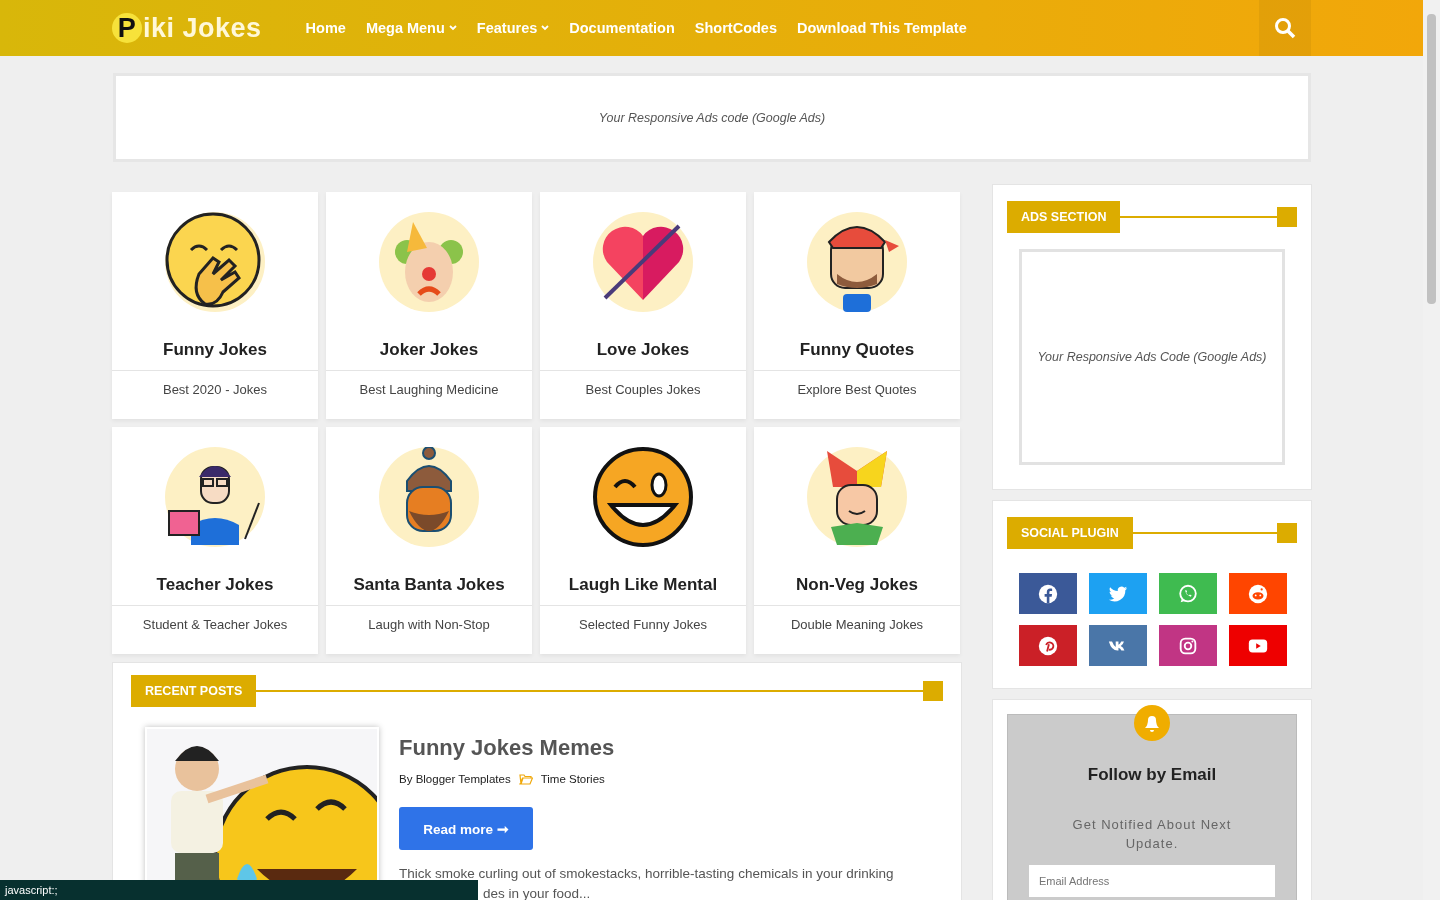 The height and width of the screenshot is (900, 1440). What do you see at coordinates (215, 540) in the screenshot?
I see `category-card: Teacher Jokes Student & Teacher Jokes` at bounding box center [215, 540].